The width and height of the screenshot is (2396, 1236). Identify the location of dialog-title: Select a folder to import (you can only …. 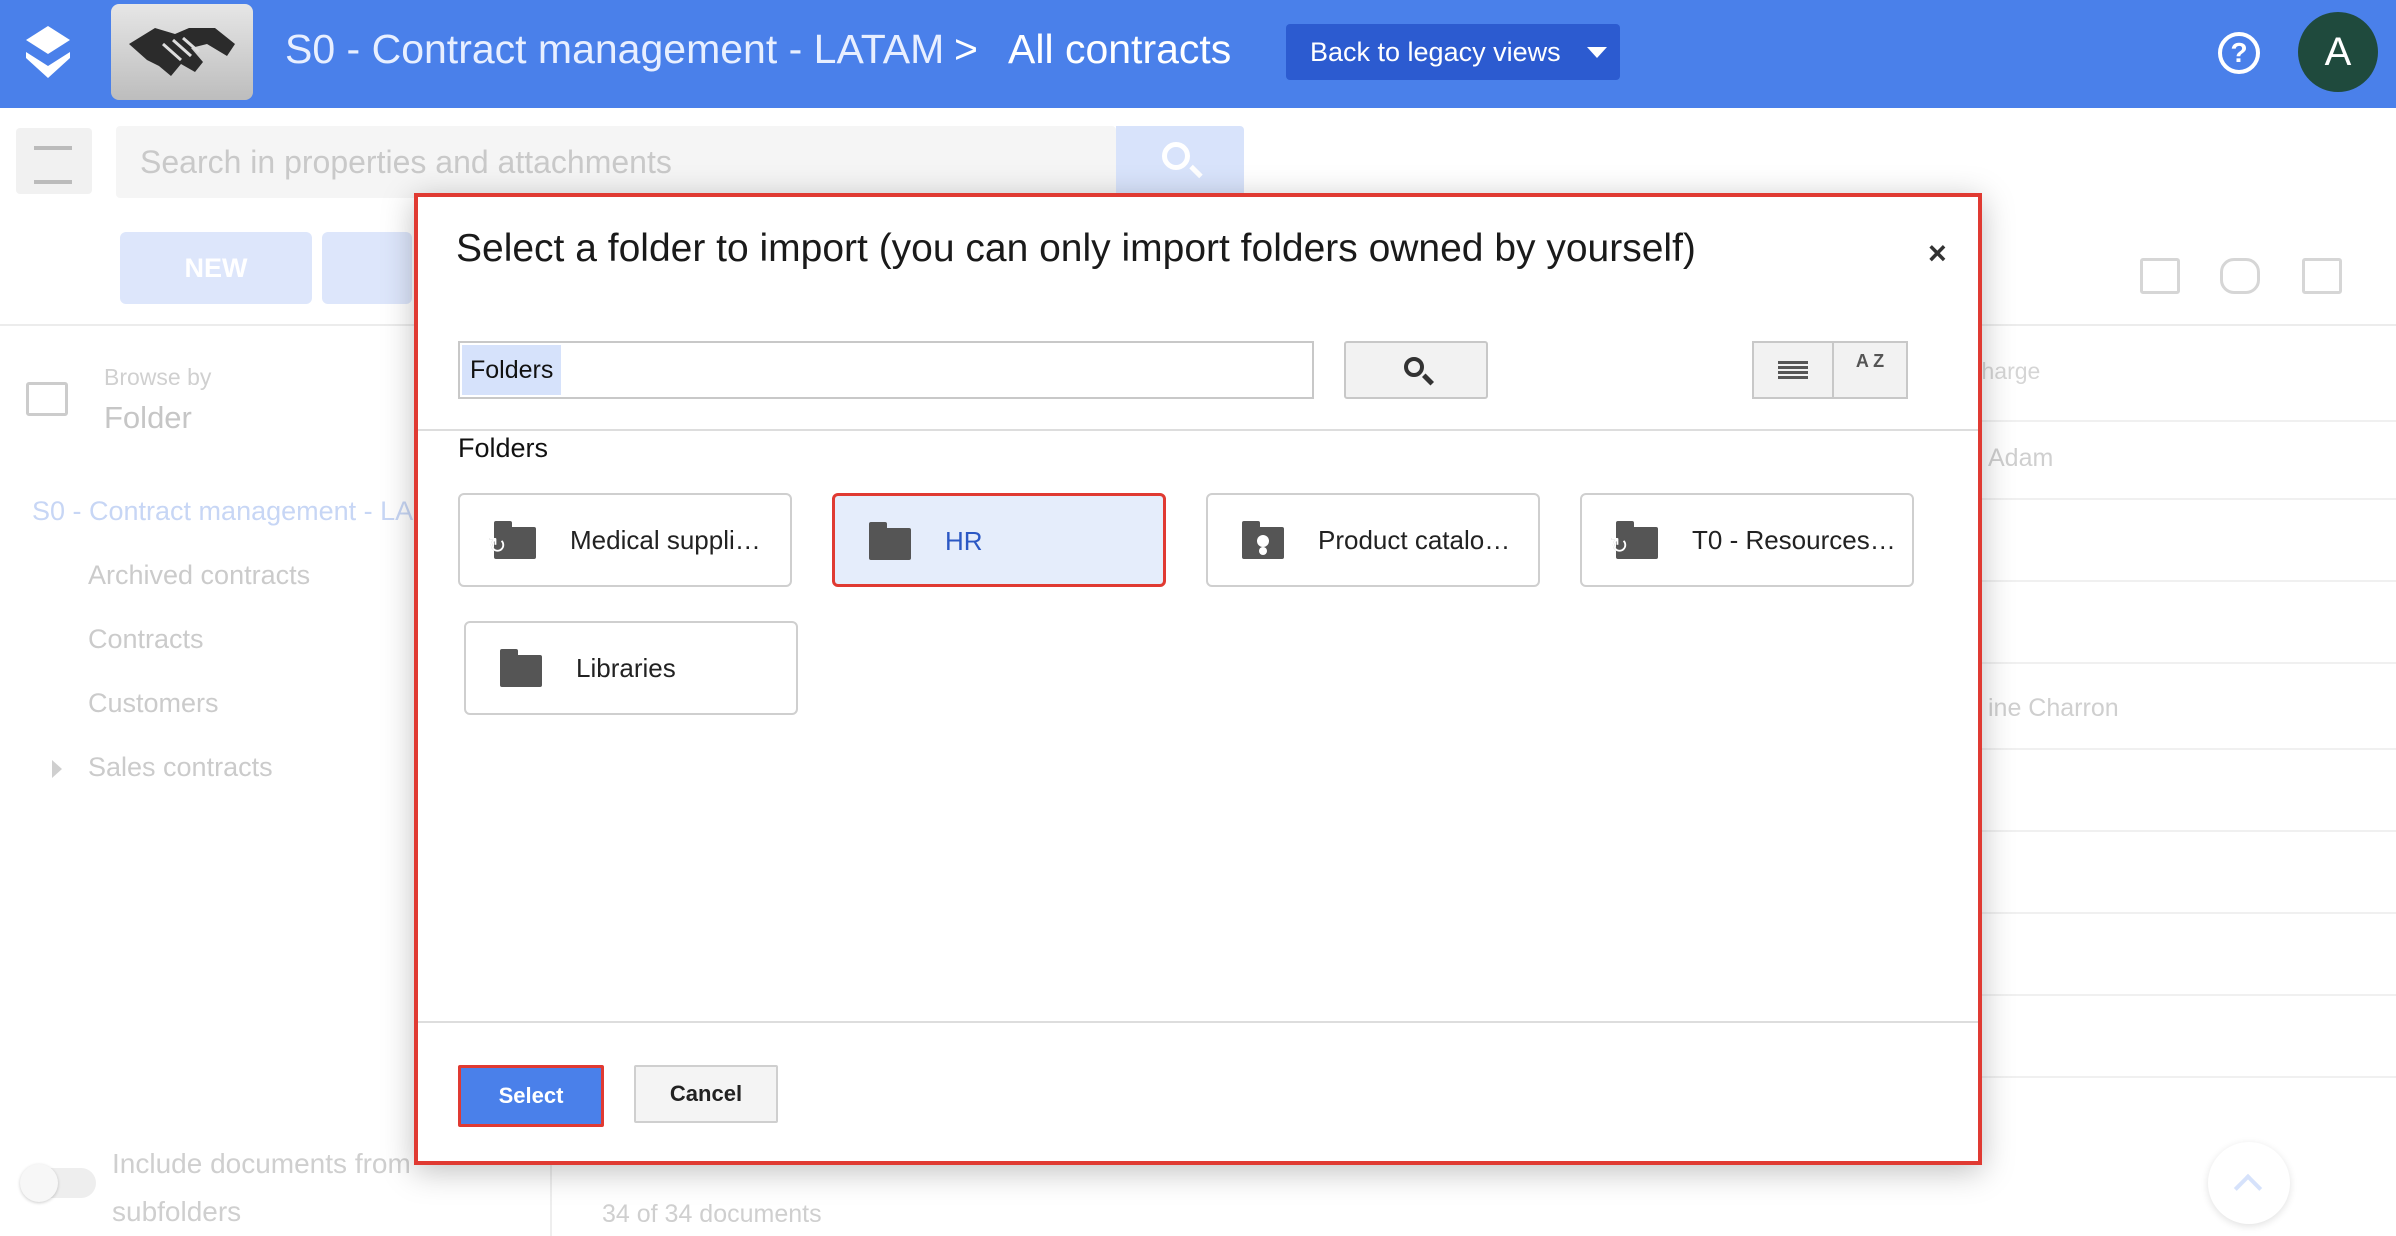
(1076, 248).